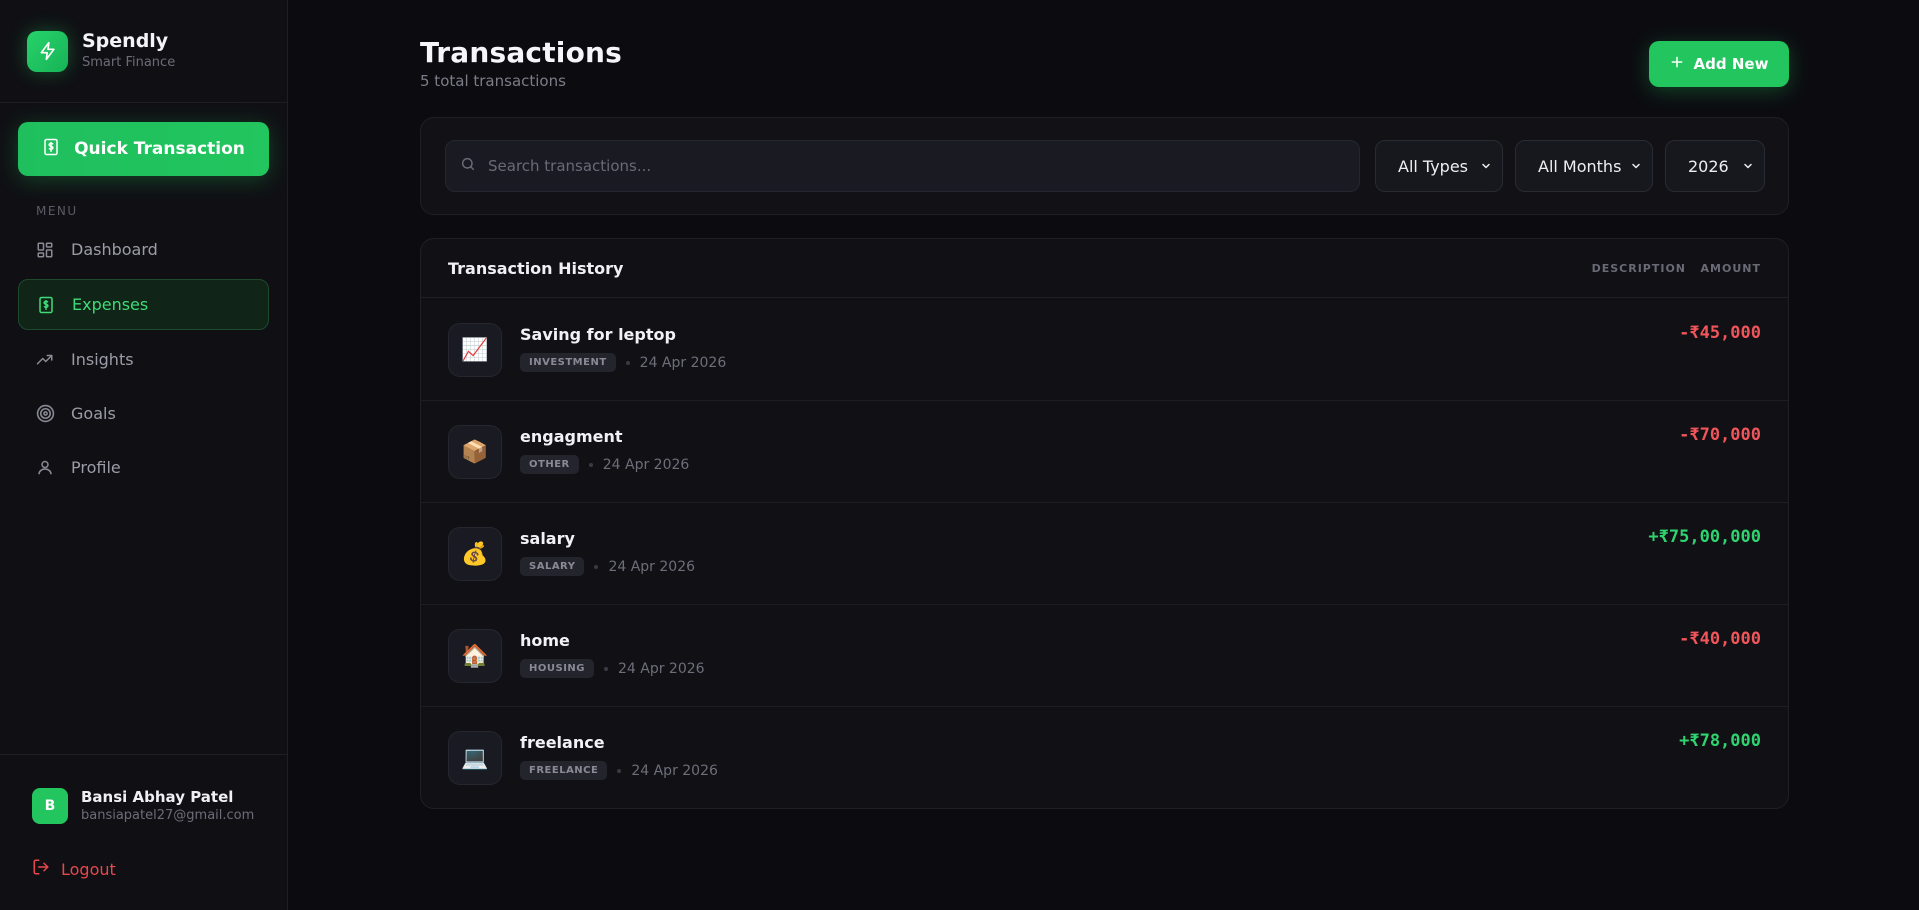 This screenshot has height=910, width=1919. Describe the element at coordinates (1433, 166) in the screenshot. I see `type-select-value: All Types` at that location.